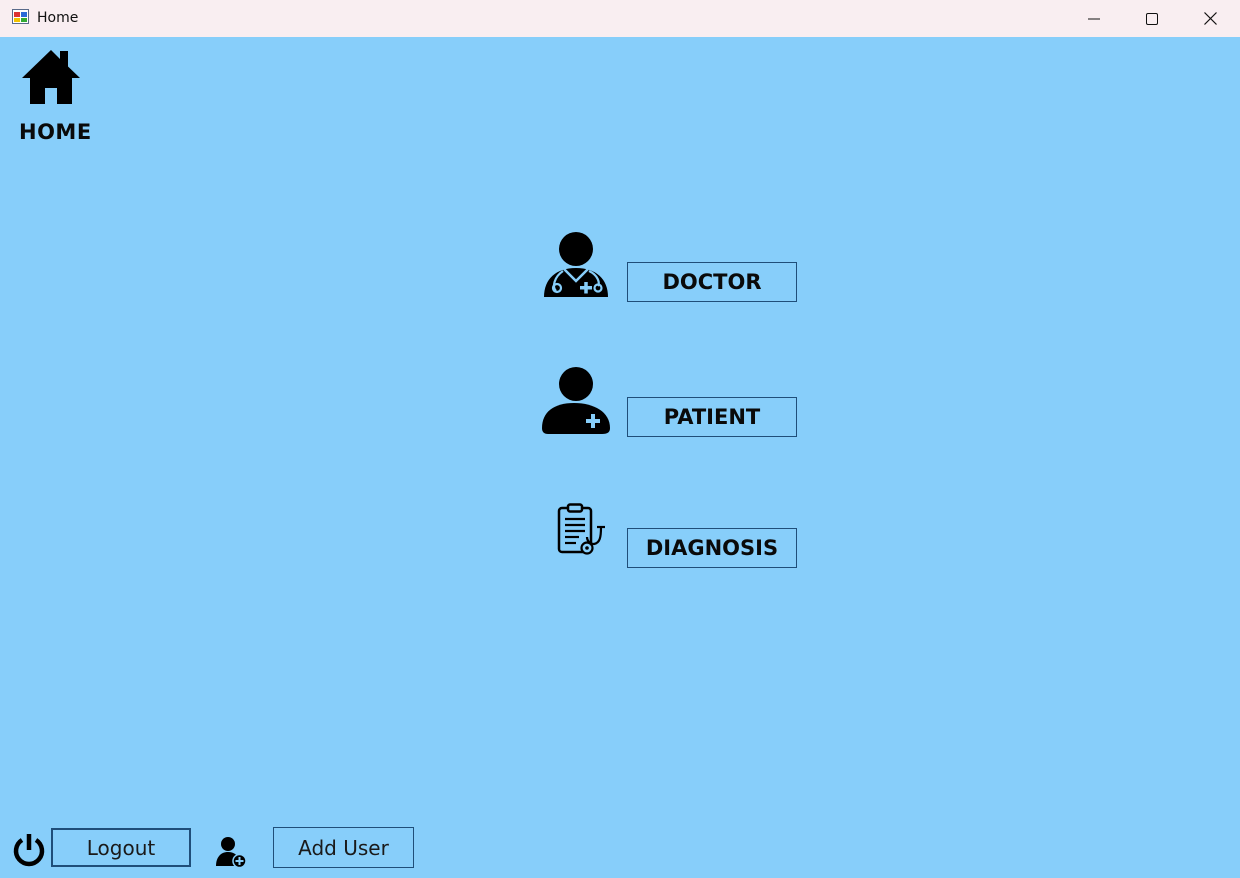  What do you see at coordinates (58, 18) in the screenshot?
I see `window-title: Home` at bounding box center [58, 18].